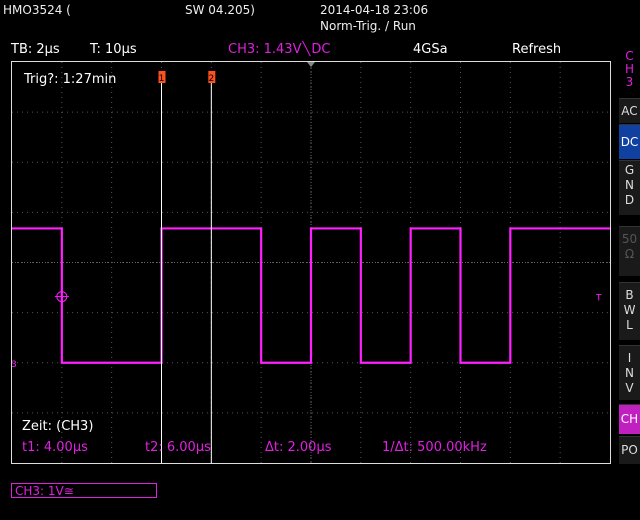 This screenshot has width=640, height=520. Describe the element at coordinates (162, 79) in the screenshot. I see `cursor-label-1: 1` at that location.